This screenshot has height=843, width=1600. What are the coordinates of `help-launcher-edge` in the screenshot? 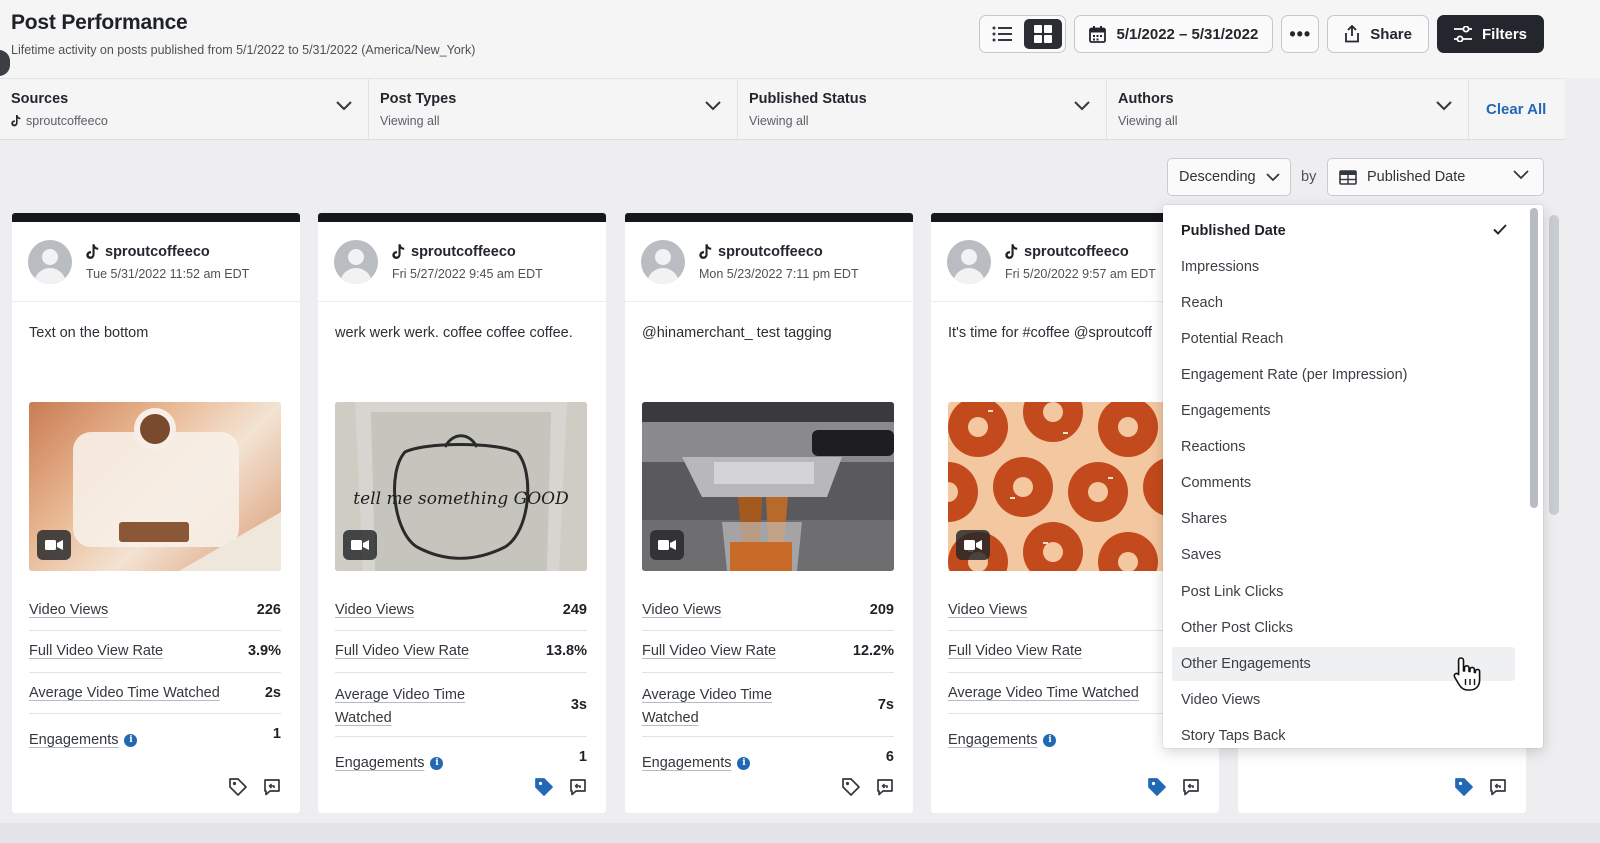 It's located at (5, 63).